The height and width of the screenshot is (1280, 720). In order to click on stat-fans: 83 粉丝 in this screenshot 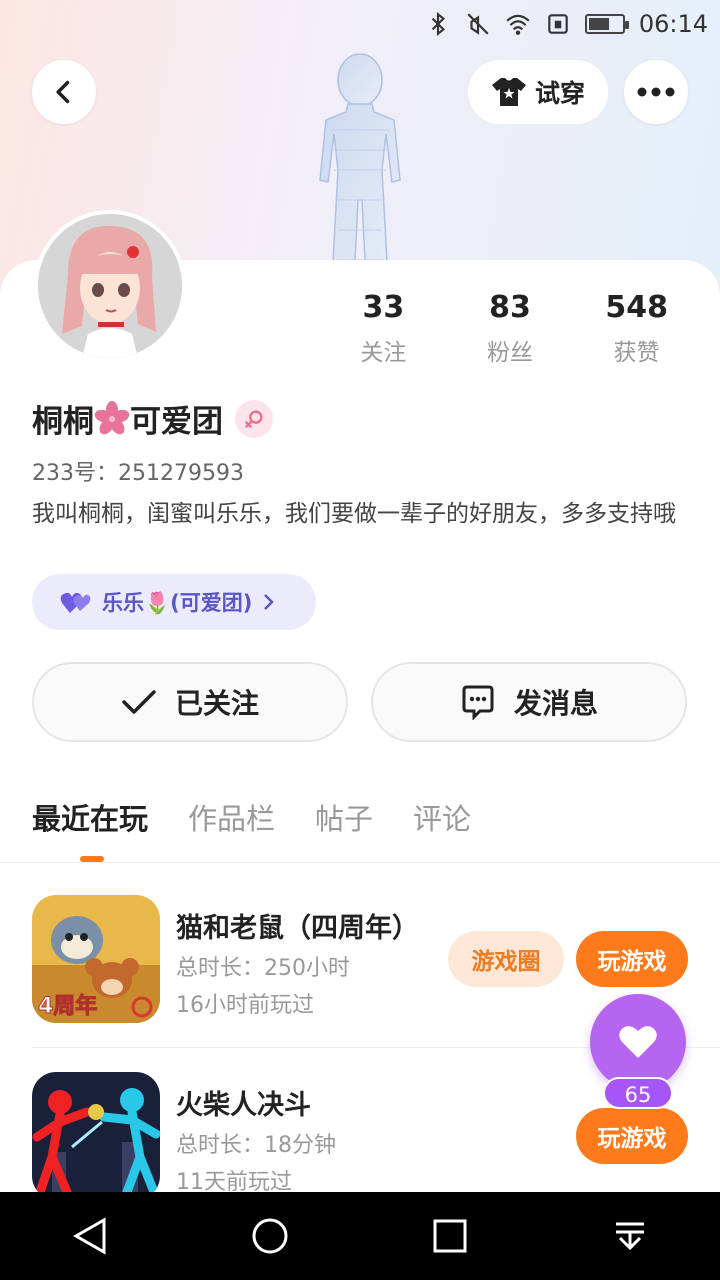, I will do `click(510, 328)`.